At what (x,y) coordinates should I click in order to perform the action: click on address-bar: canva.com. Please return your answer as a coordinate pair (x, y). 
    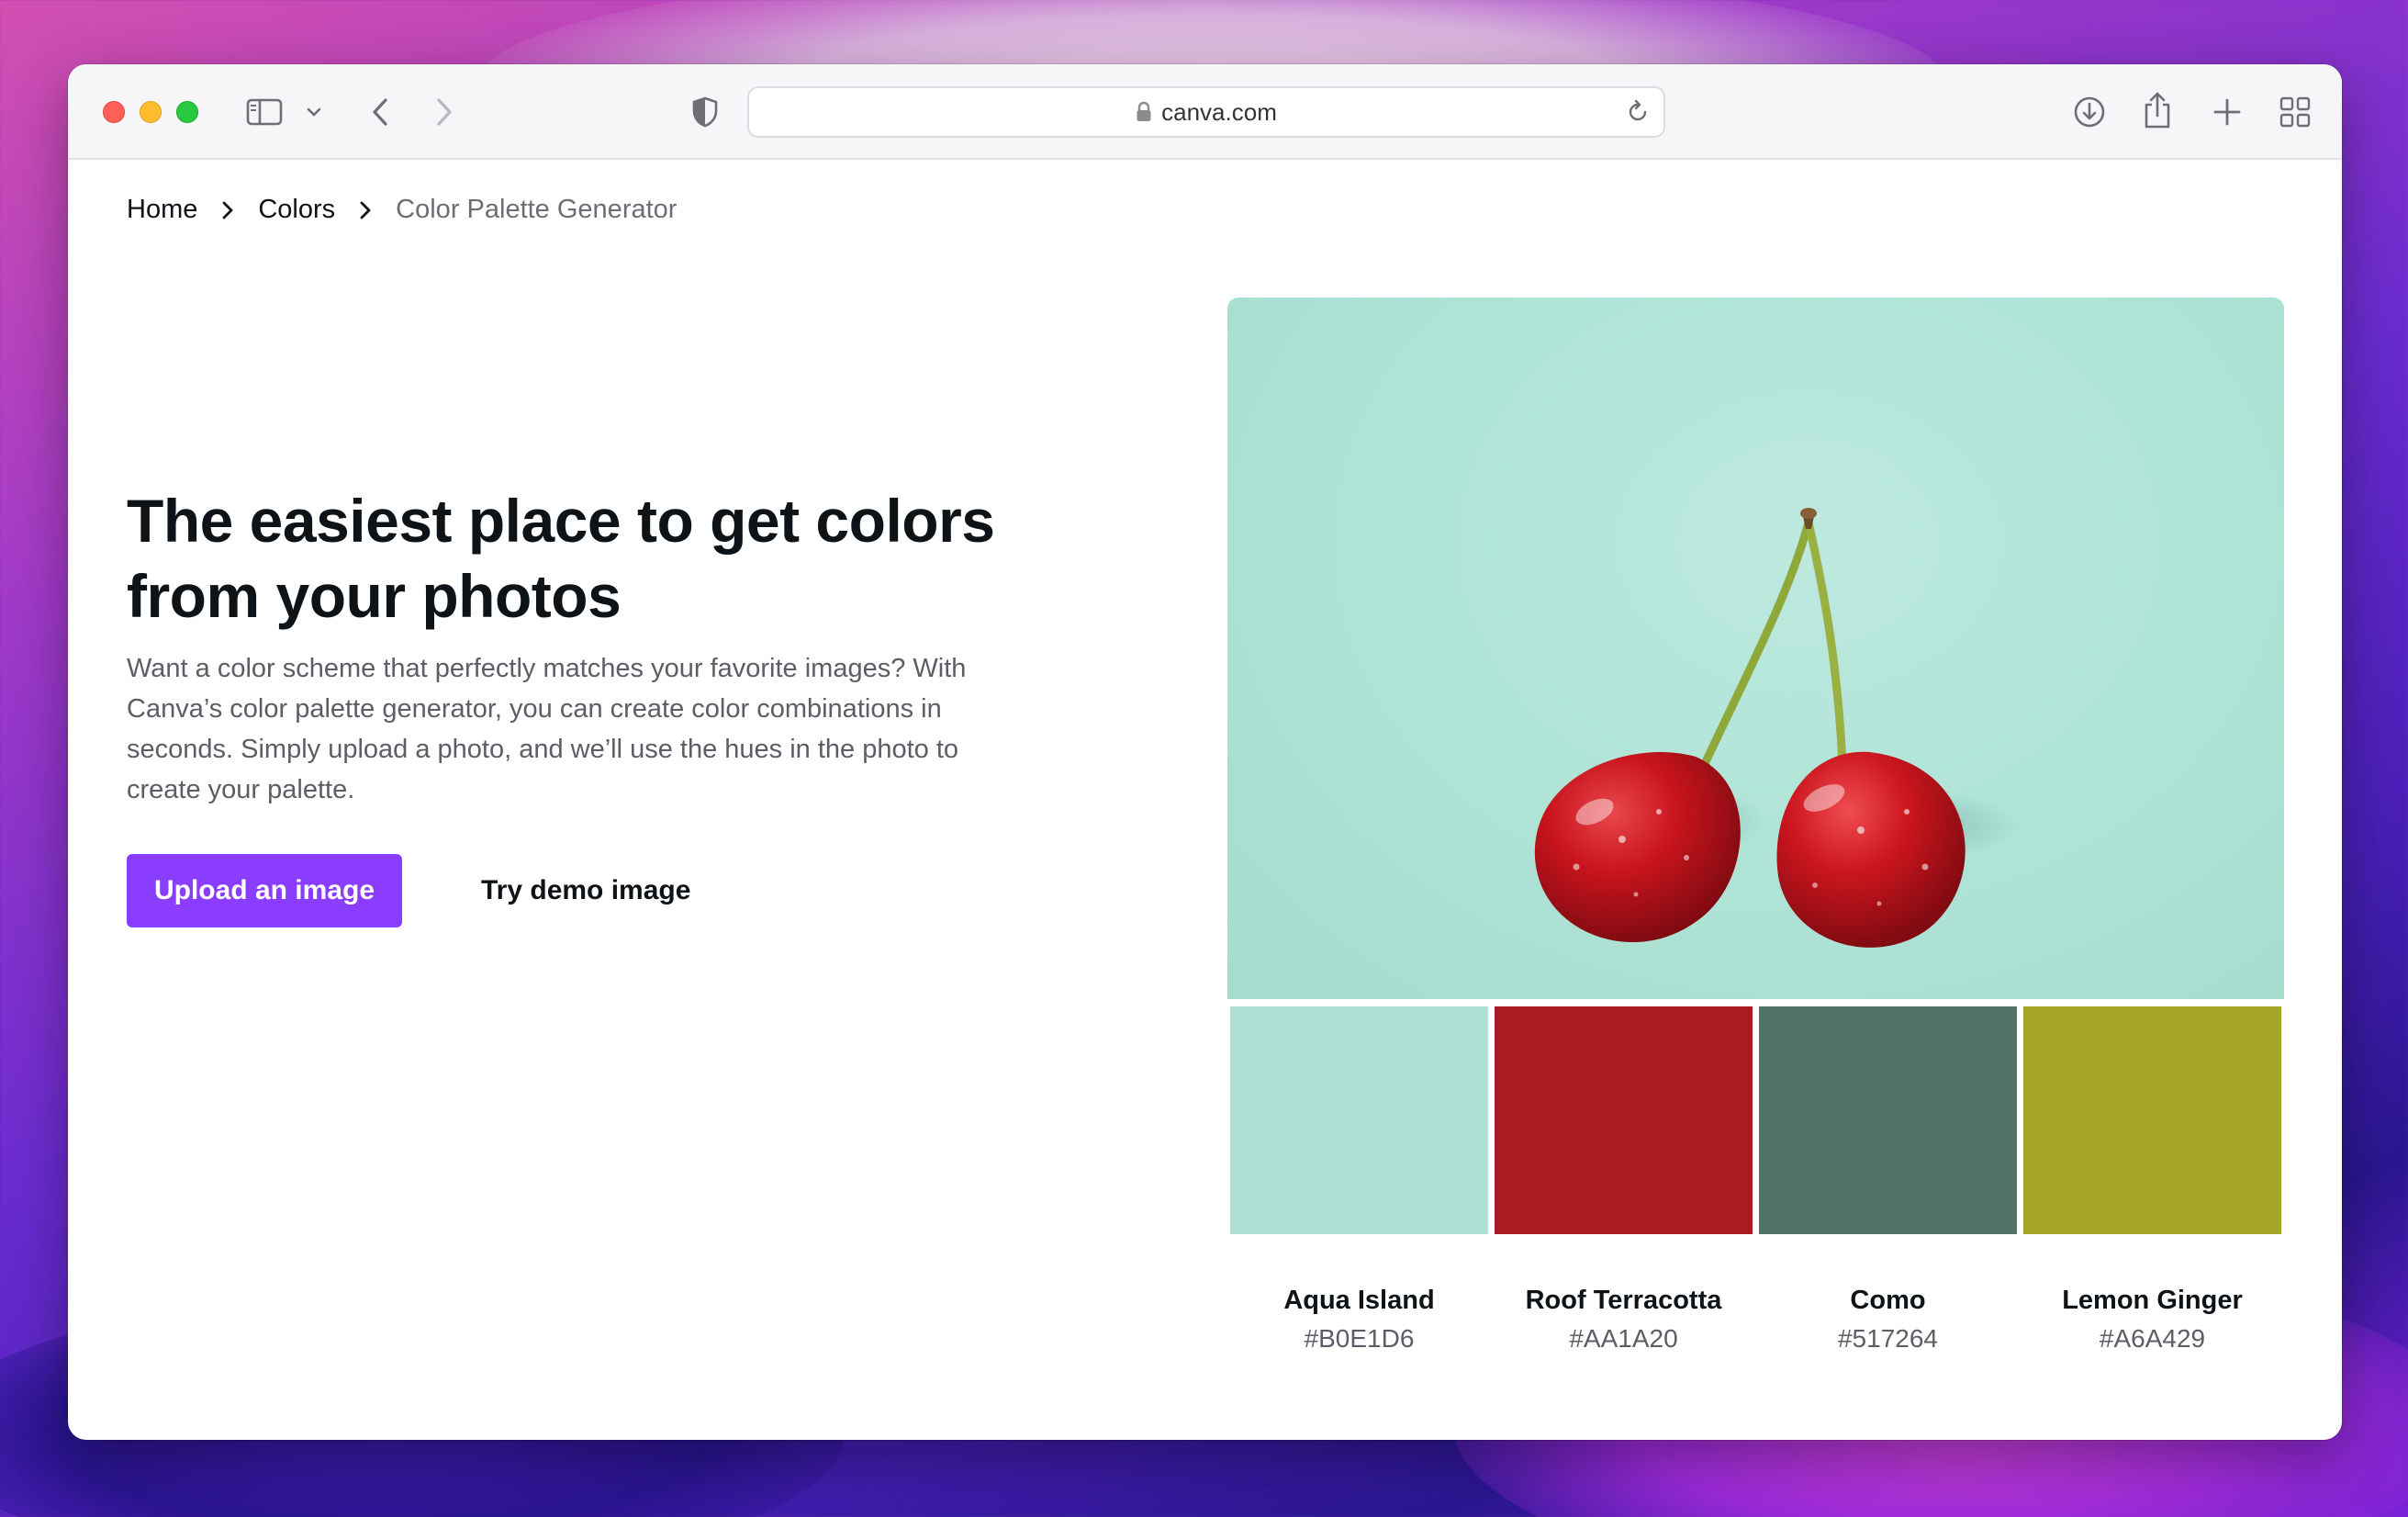
    Looking at the image, I should click on (1206, 112).